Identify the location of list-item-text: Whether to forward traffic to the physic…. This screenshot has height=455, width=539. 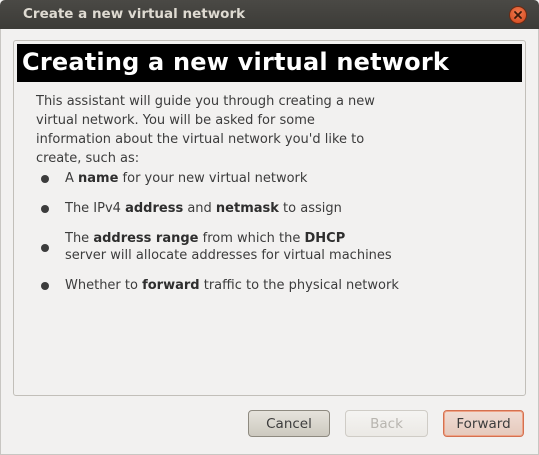
(232, 285).